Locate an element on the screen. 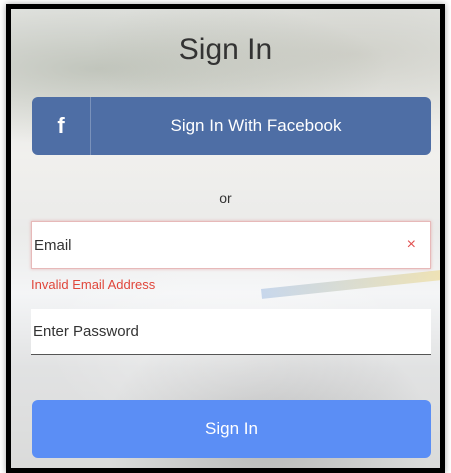 Image resolution: width=451 pixels, height=473 pixels. sign-in-button: Sign In is located at coordinates (231, 429).